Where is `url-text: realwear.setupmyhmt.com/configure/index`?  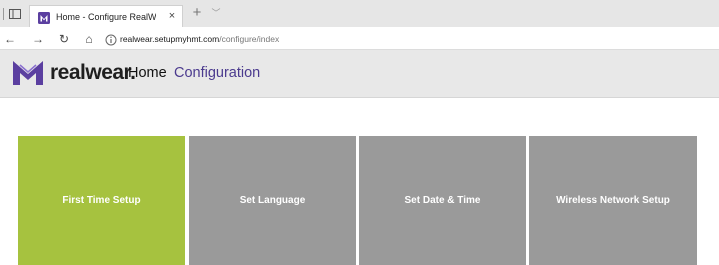
url-text: realwear.setupmyhmt.com/configure/index is located at coordinates (199, 39).